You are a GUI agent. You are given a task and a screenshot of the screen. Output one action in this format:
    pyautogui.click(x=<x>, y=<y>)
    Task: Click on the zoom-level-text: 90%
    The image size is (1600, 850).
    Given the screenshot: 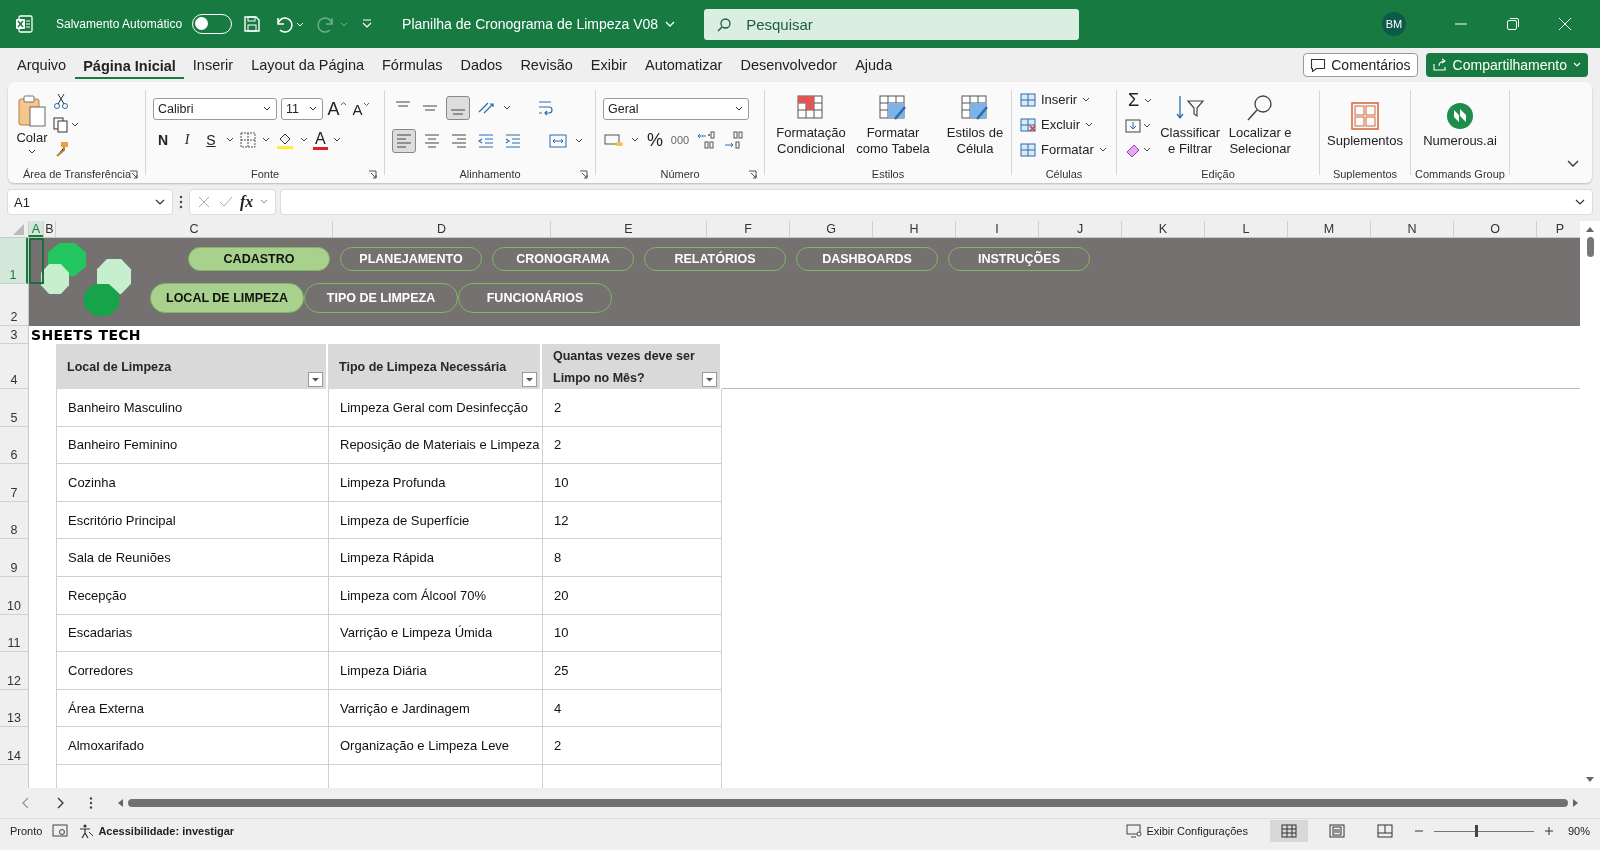 What is the action you would take?
    pyautogui.click(x=1578, y=831)
    